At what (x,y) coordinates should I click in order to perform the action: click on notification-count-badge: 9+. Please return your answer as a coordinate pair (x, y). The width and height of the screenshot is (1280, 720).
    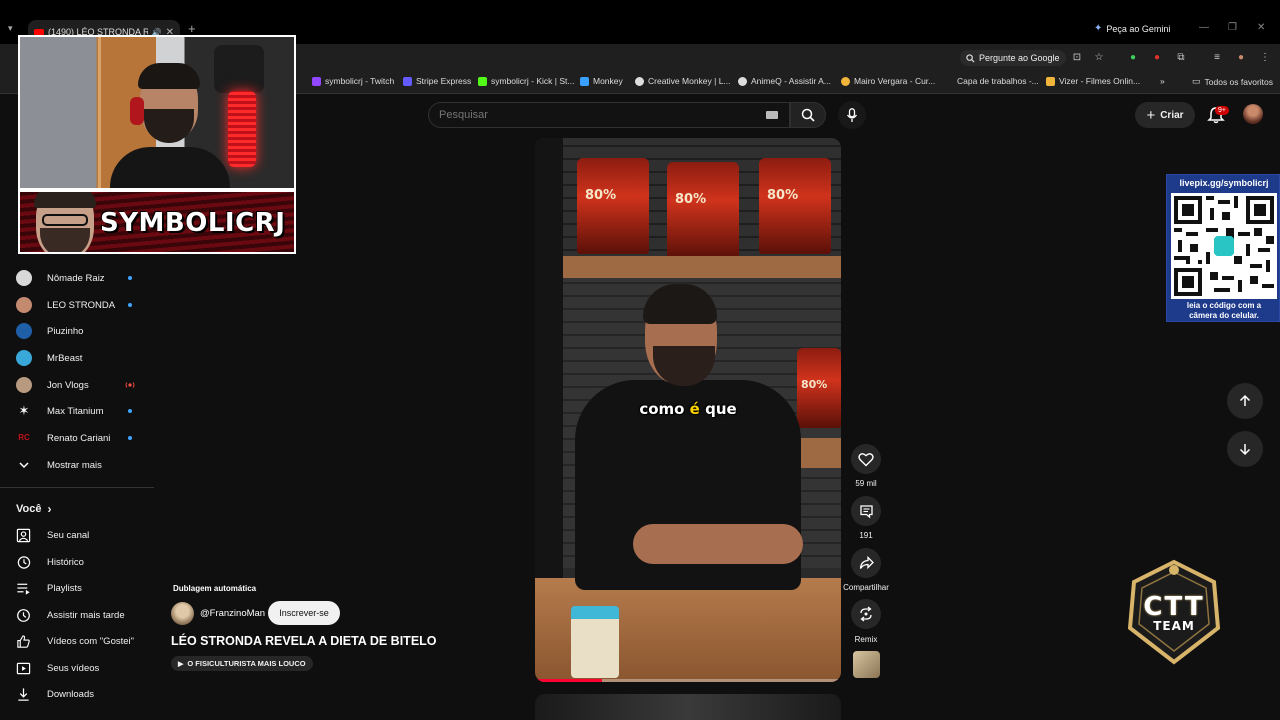
    Looking at the image, I should click on (1222, 110).